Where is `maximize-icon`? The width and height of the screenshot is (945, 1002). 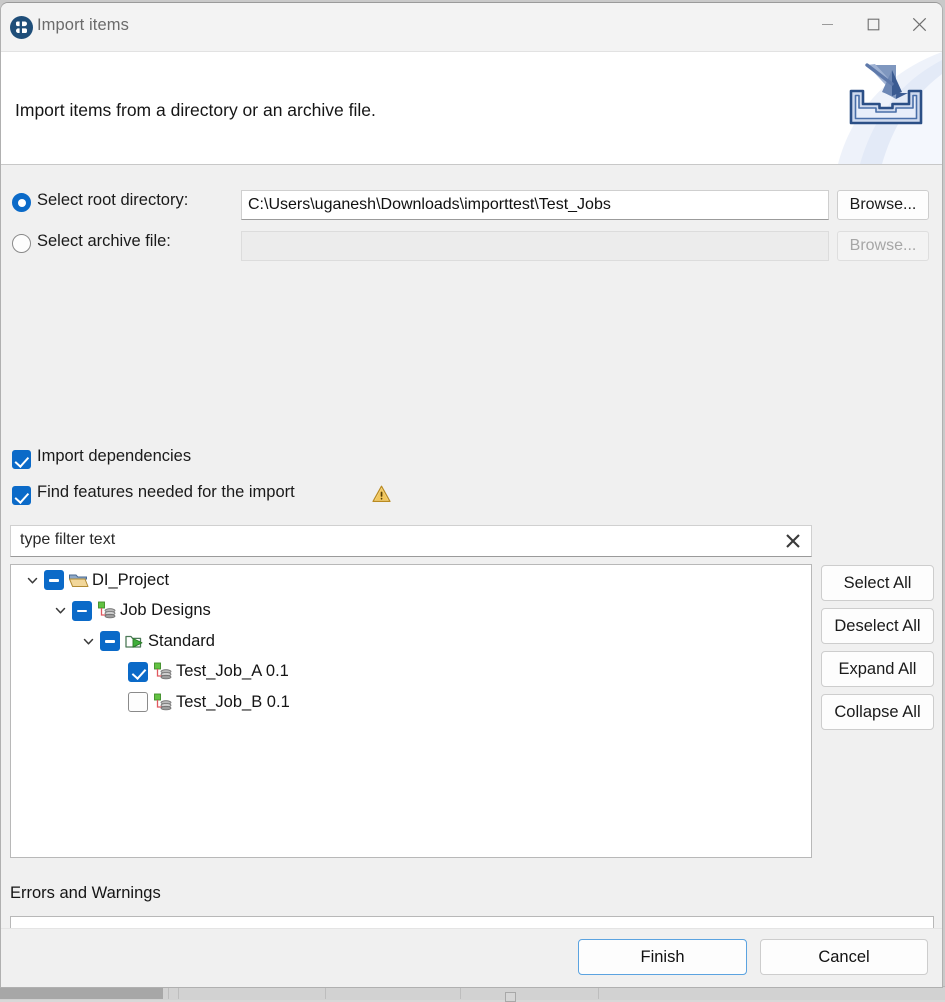
maximize-icon is located at coordinates (873, 27).